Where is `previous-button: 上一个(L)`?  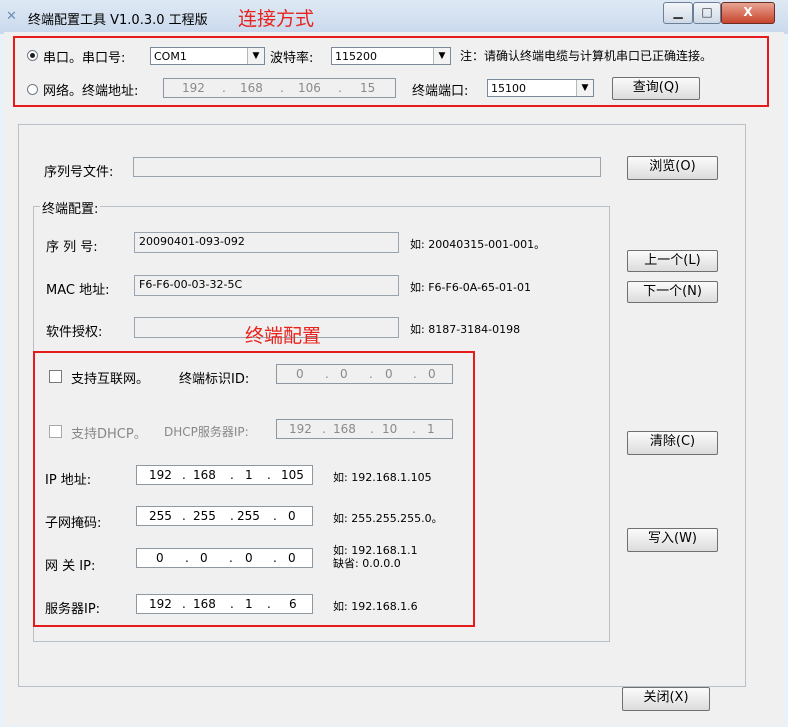 previous-button: 上一个(L) is located at coordinates (672, 261).